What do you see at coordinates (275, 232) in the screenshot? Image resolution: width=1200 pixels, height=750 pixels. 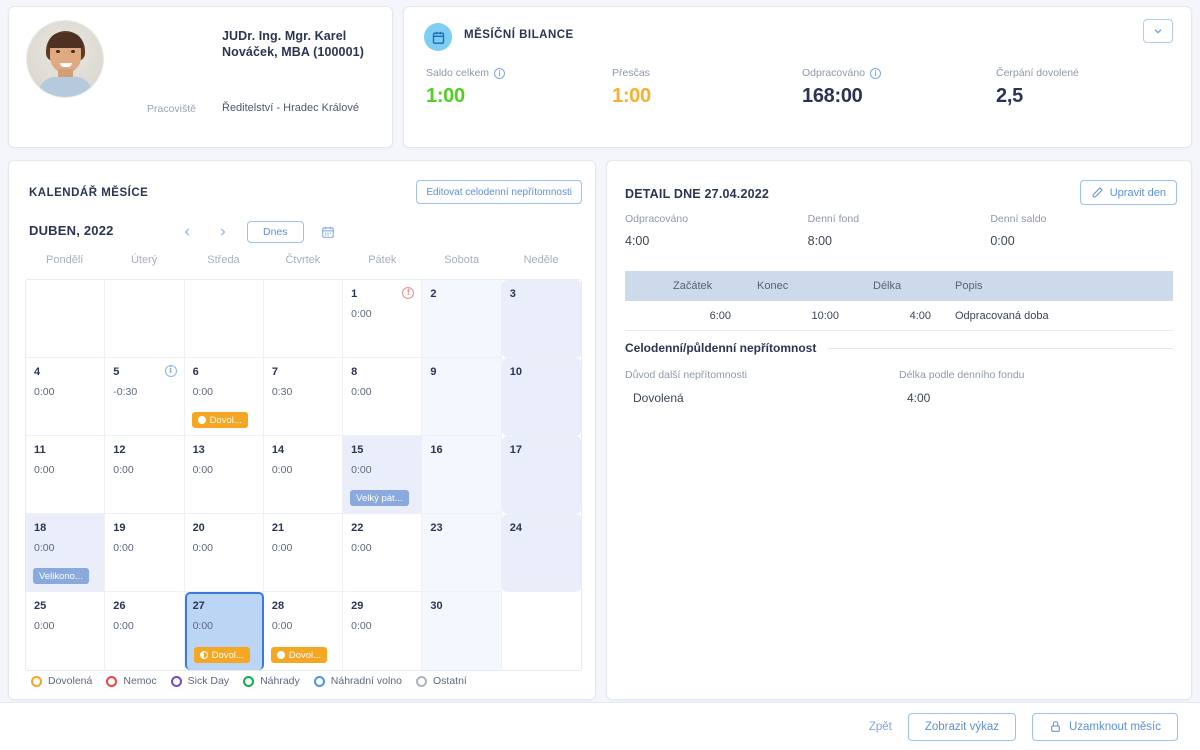 I see `today-button: Dnes` at bounding box center [275, 232].